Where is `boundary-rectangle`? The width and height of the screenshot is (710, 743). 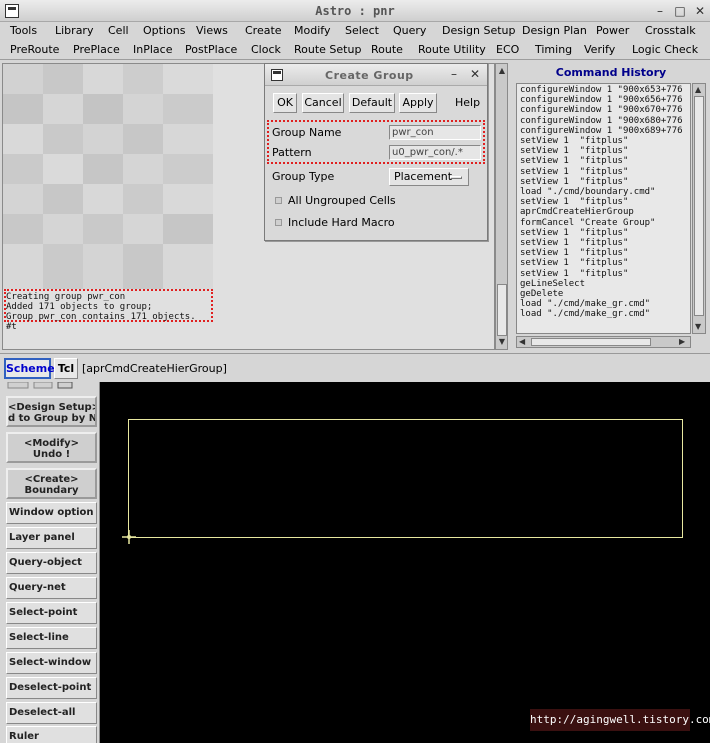
boundary-rectangle is located at coordinates (405, 478).